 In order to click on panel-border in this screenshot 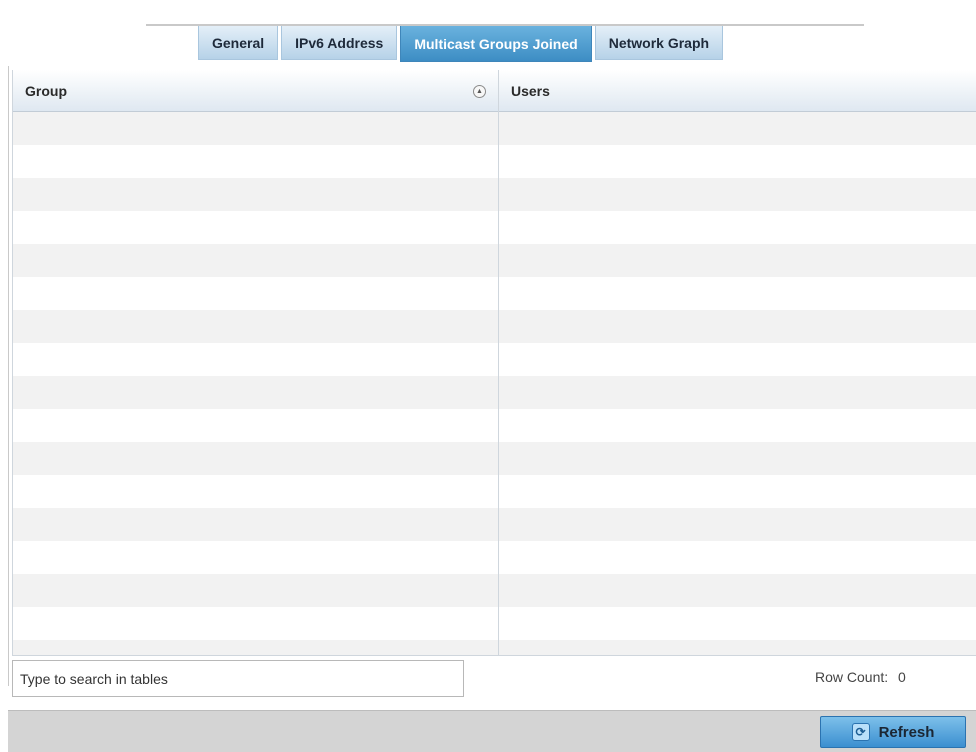, I will do `click(8, 376)`.